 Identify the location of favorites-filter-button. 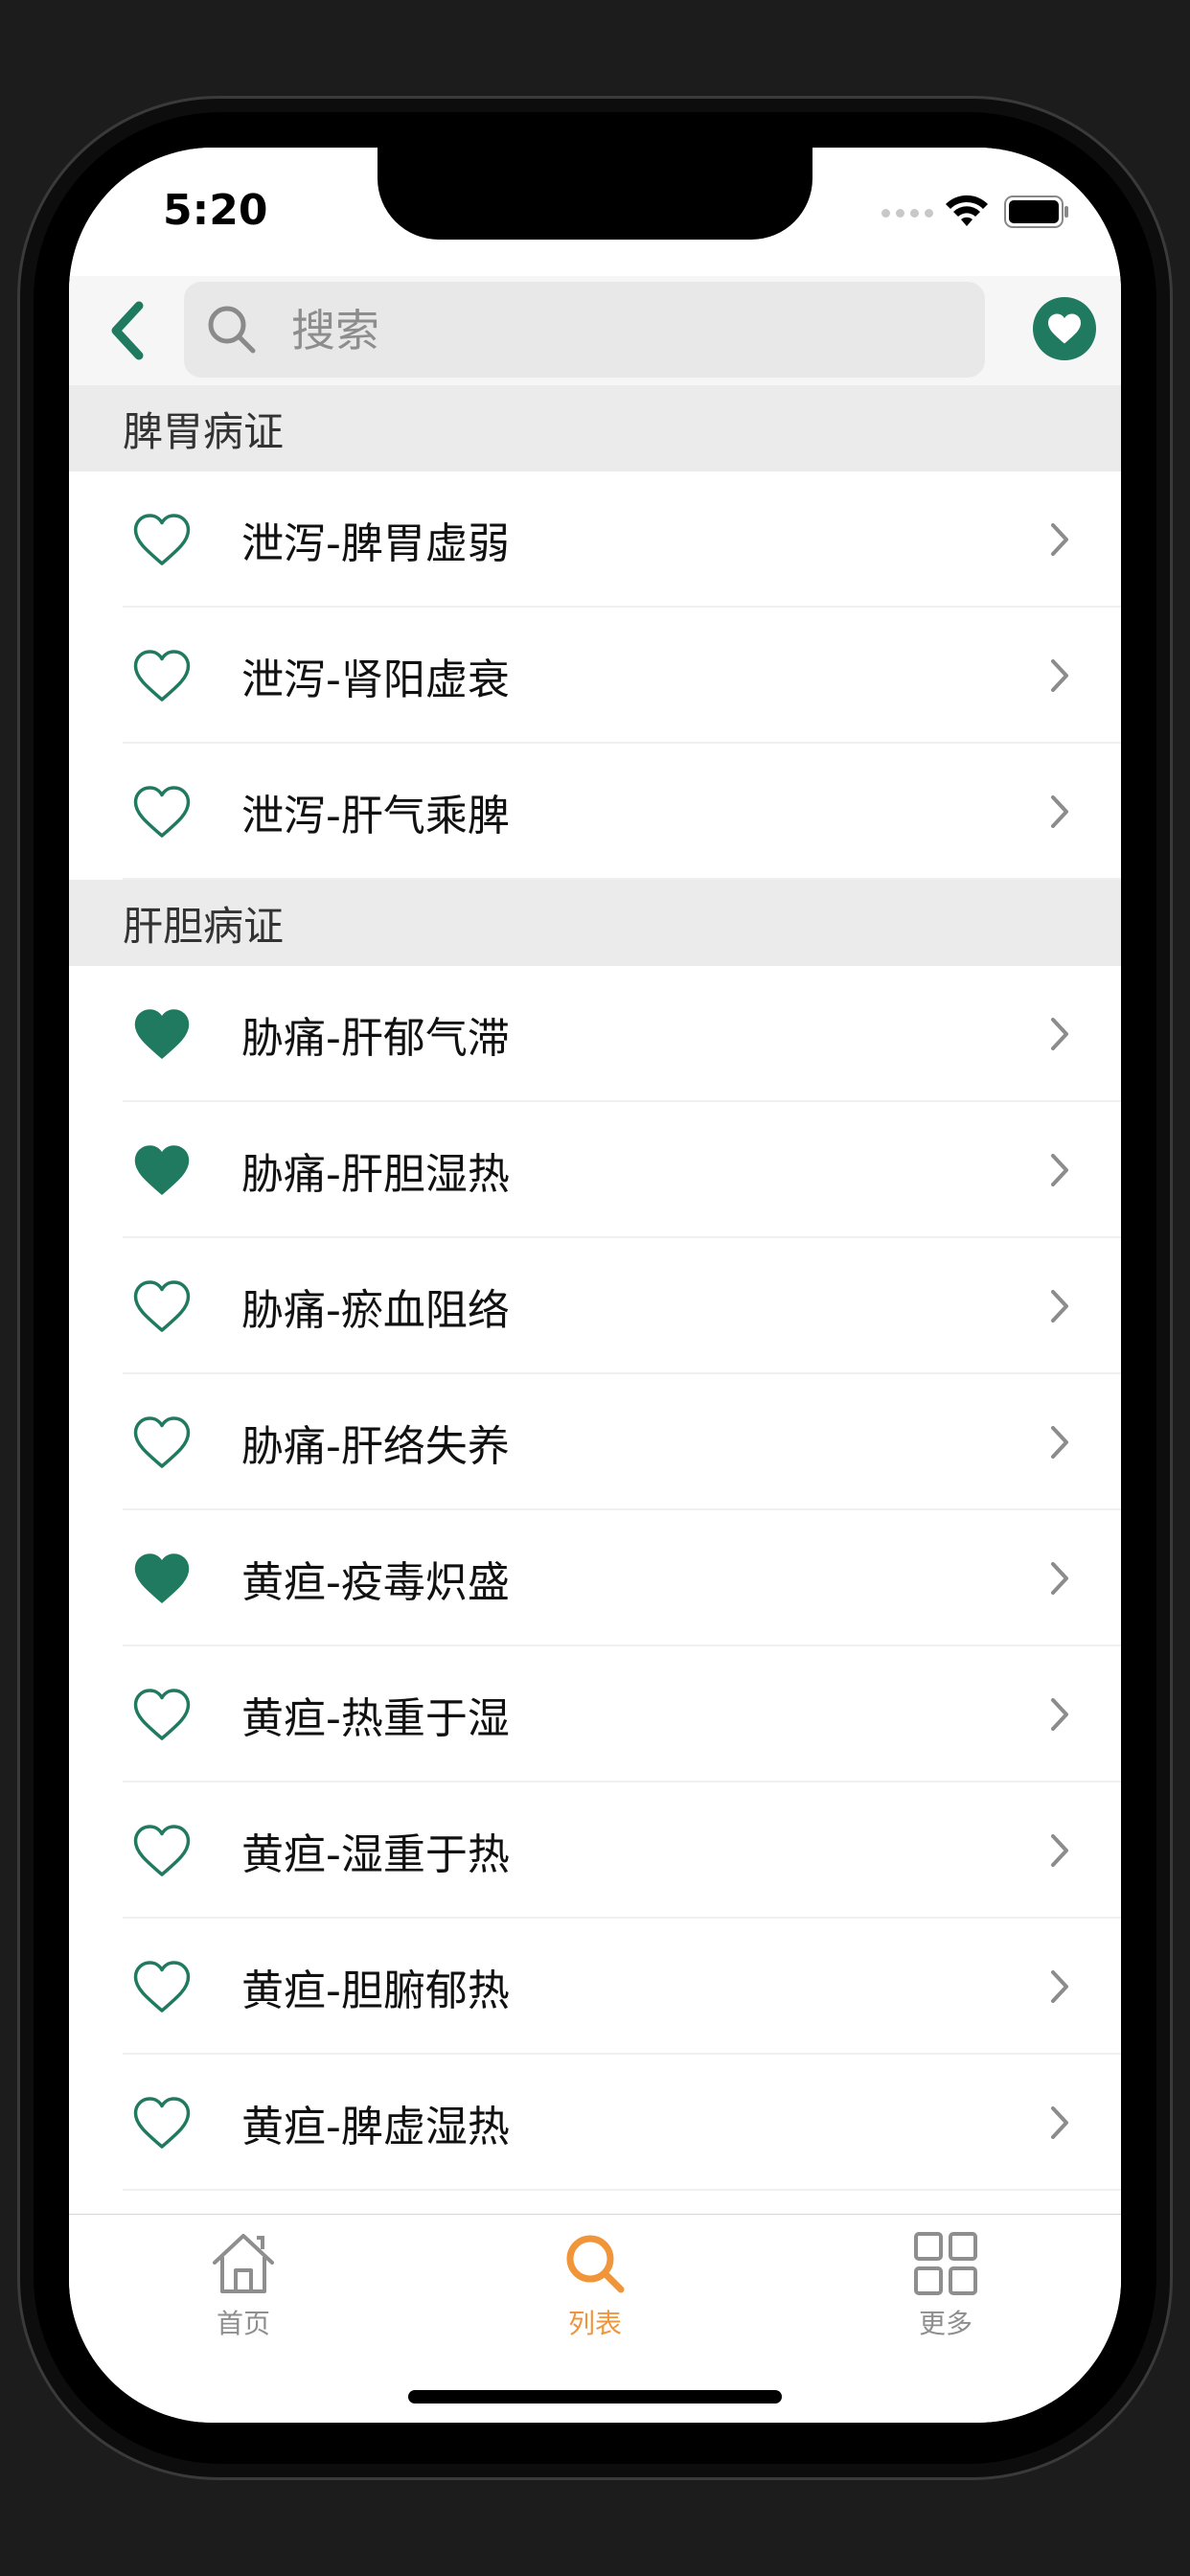
(1065, 328).